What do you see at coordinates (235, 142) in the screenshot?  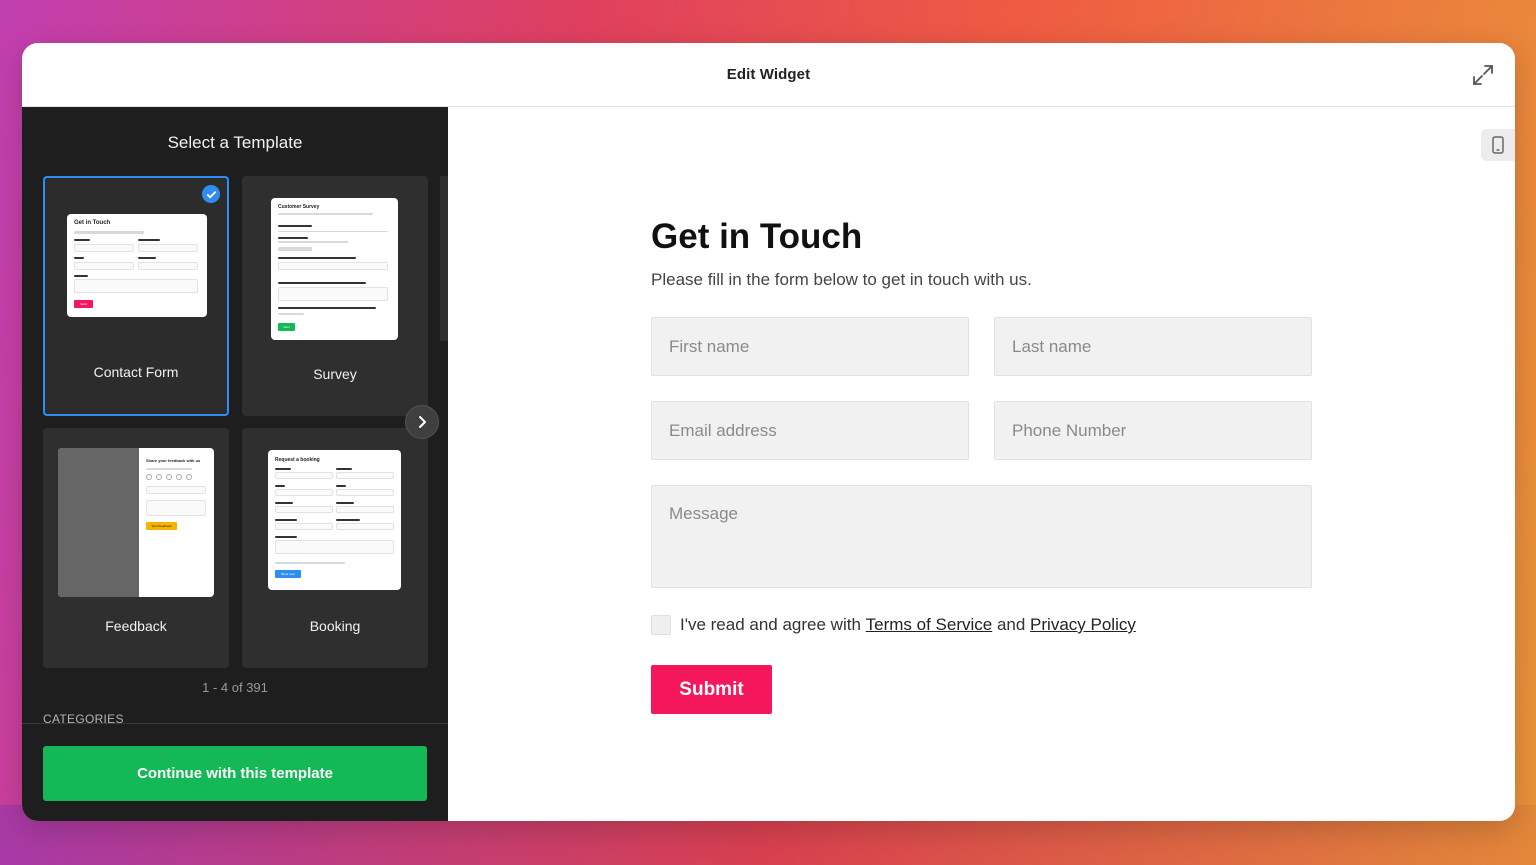 I see `sidebar-title: Select a Template` at bounding box center [235, 142].